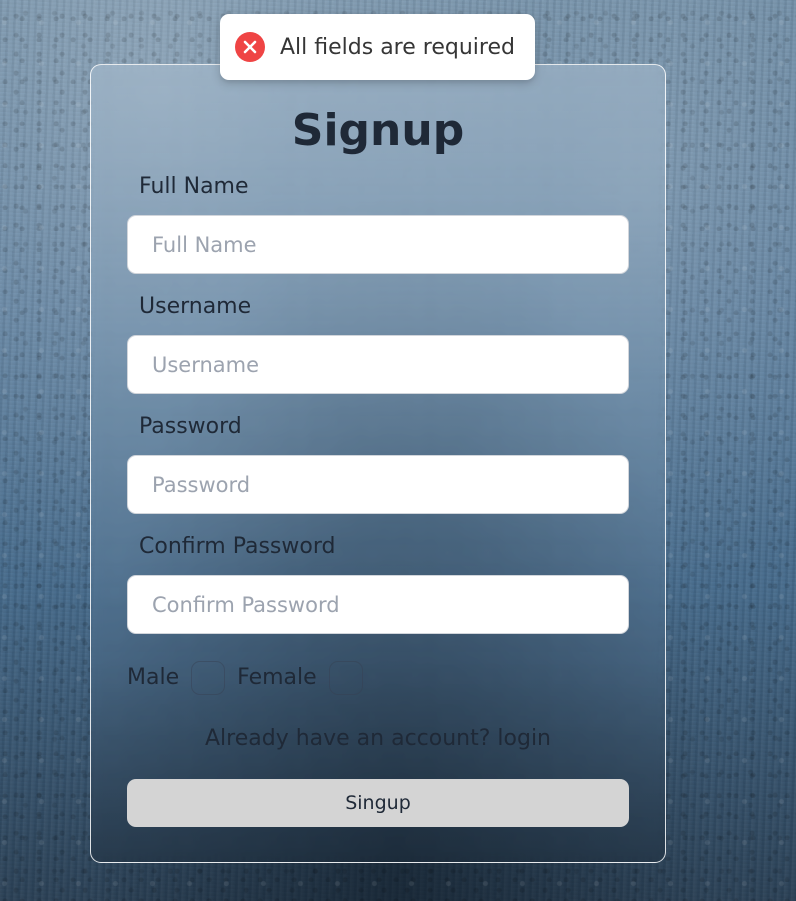 This screenshot has width=796, height=901. What do you see at coordinates (378, 364) in the screenshot?
I see `username-input` at bounding box center [378, 364].